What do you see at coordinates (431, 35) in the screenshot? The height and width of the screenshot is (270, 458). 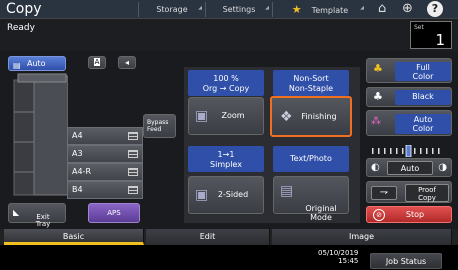 I see `copy-count-box: Set 1` at bounding box center [431, 35].